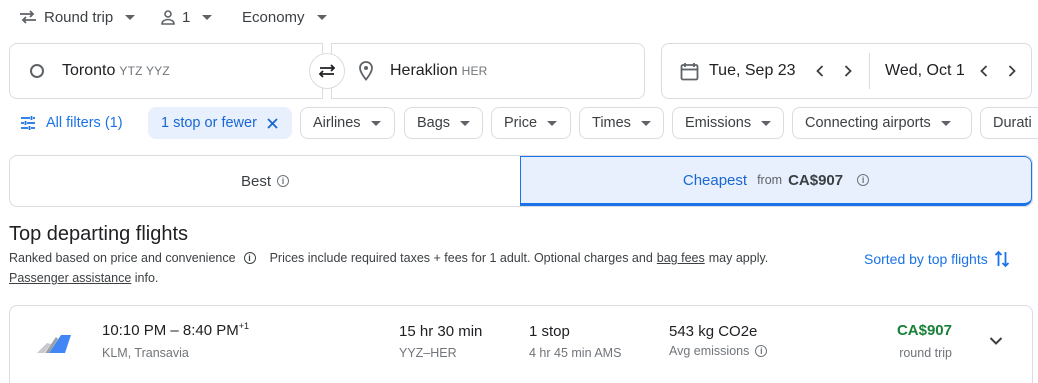 The image size is (1038, 383). What do you see at coordinates (757, 71) in the screenshot?
I see `depart-date: Tue, Sep 23` at bounding box center [757, 71].